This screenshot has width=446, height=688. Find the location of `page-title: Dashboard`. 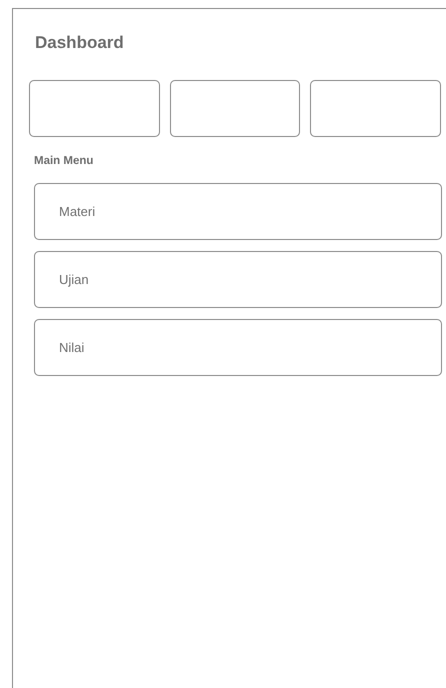

page-title: Dashboard is located at coordinates (79, 43).